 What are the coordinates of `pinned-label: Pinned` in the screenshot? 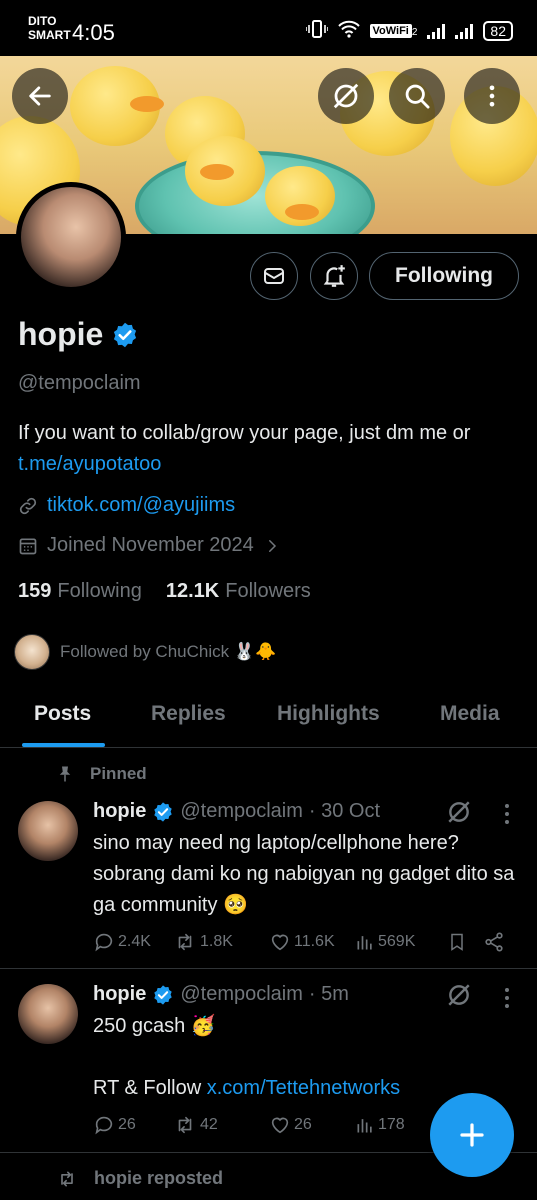 It's located at (118, 773).